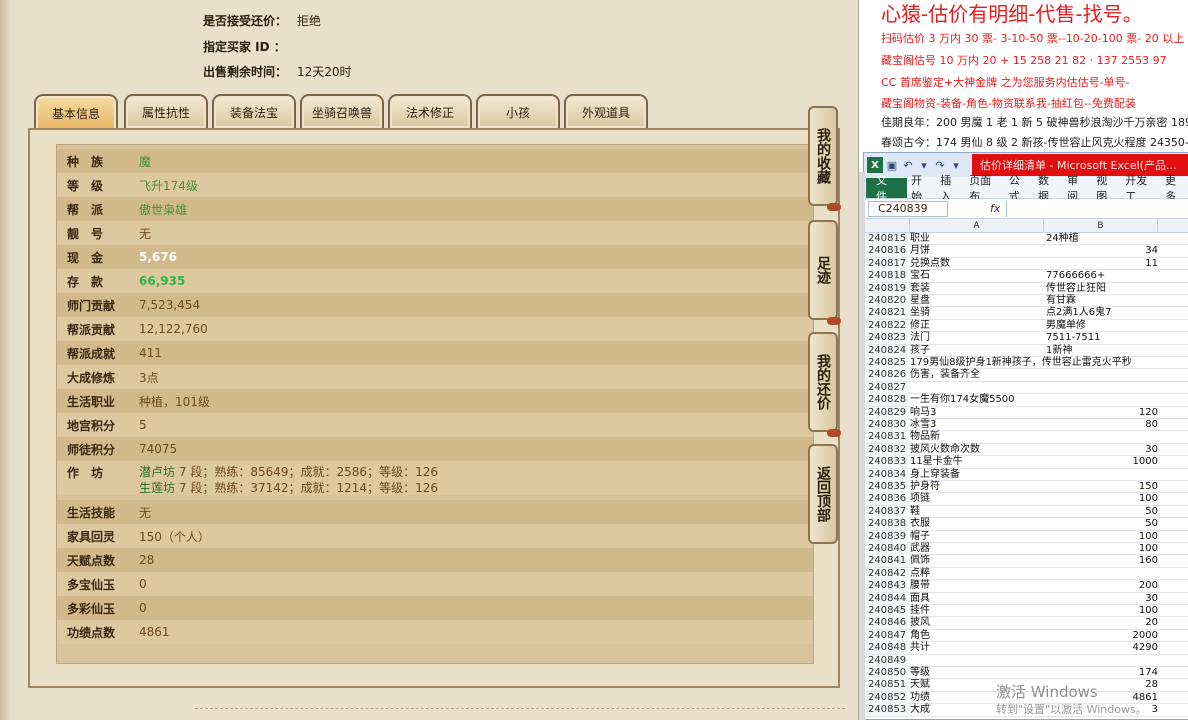 This screenshot has height=720, width=1188. Describe the element at coordinates (1102, 561) in the screenshot. I see `cell-b: 160` at that location.